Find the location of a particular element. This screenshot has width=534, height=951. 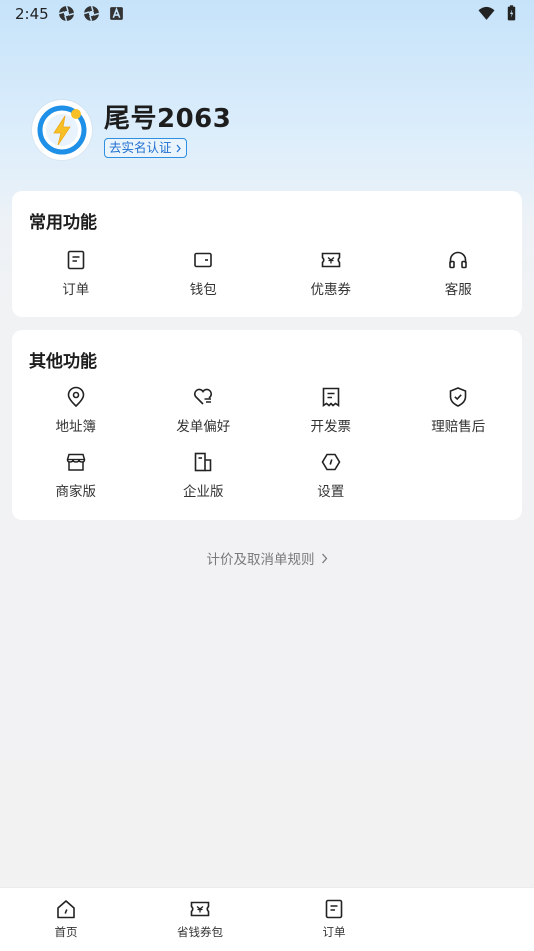

common-item-label: 优惠券 is located at coordinates (331, 290).